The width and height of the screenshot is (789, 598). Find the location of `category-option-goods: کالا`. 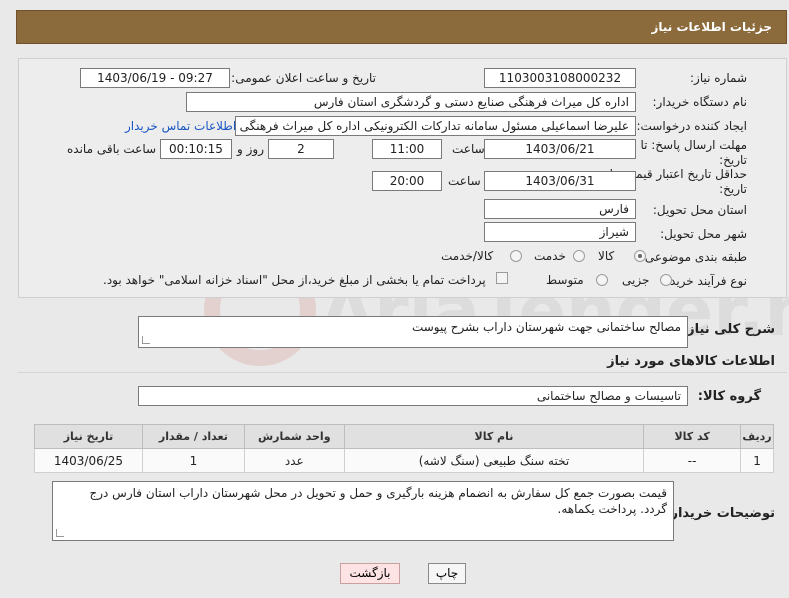

category-option-goods: کالا is located at coordinates (606, 256).